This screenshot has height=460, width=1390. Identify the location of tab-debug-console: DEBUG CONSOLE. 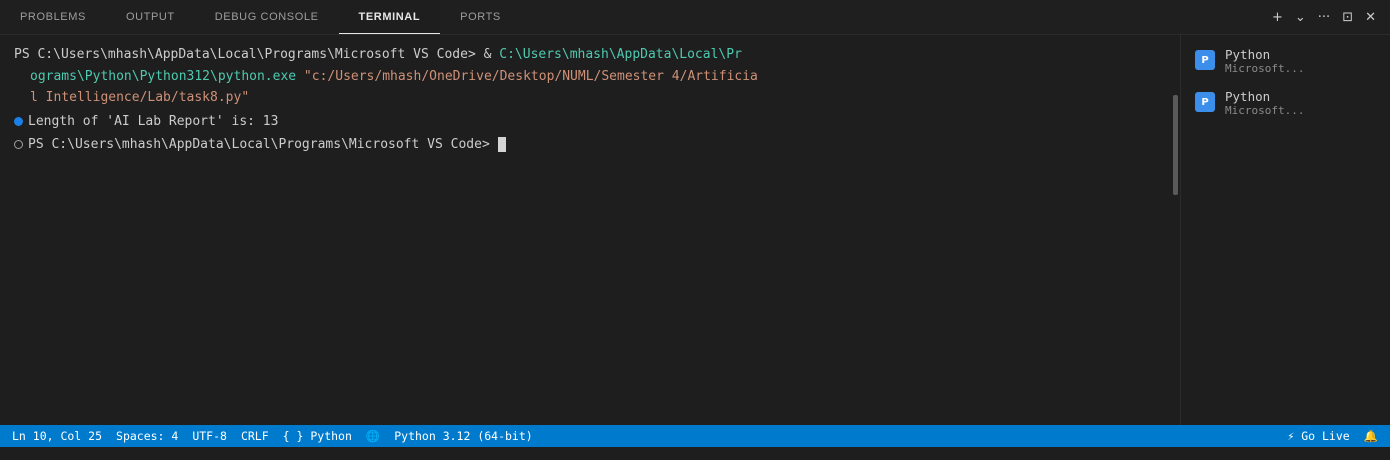
(267, 17).